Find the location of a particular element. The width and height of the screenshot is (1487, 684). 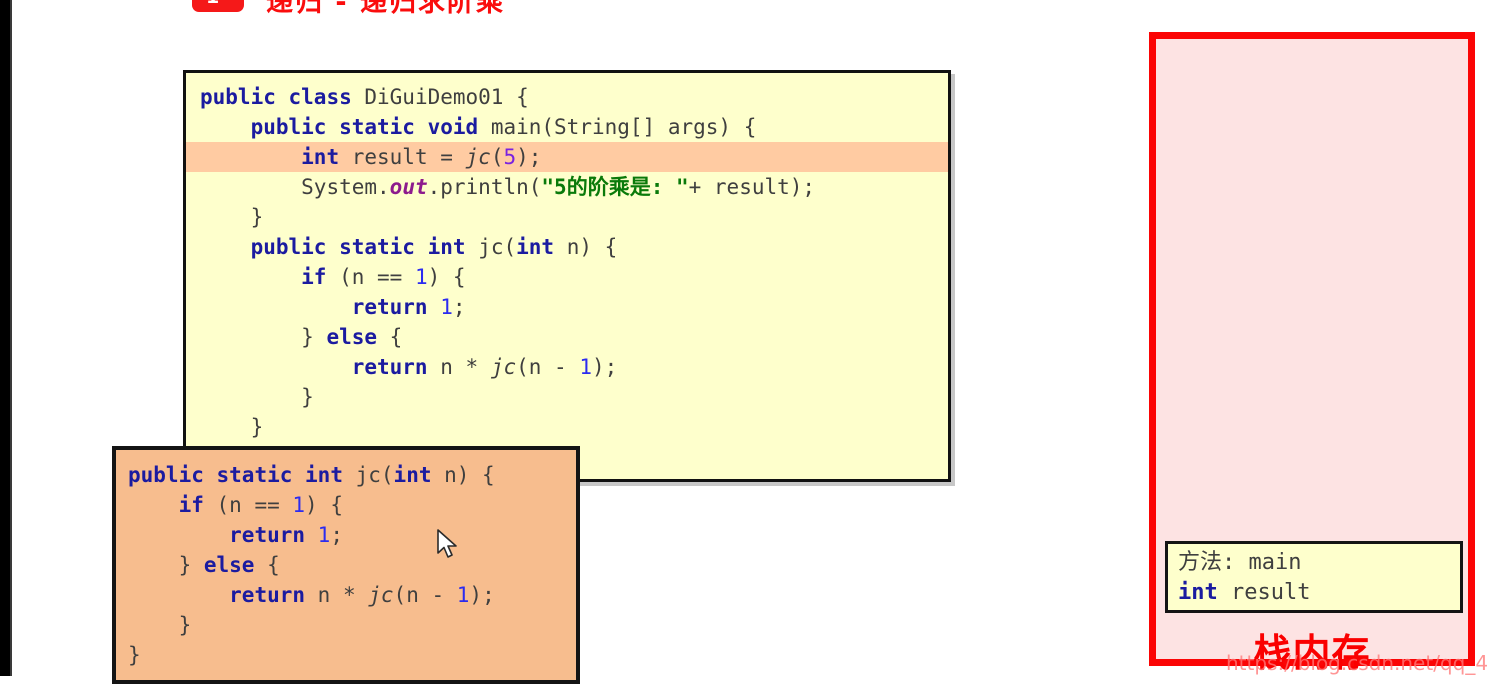

code-line: System.out.println("5的阶乘是: "+ result); is located at coordinates (567, 187).